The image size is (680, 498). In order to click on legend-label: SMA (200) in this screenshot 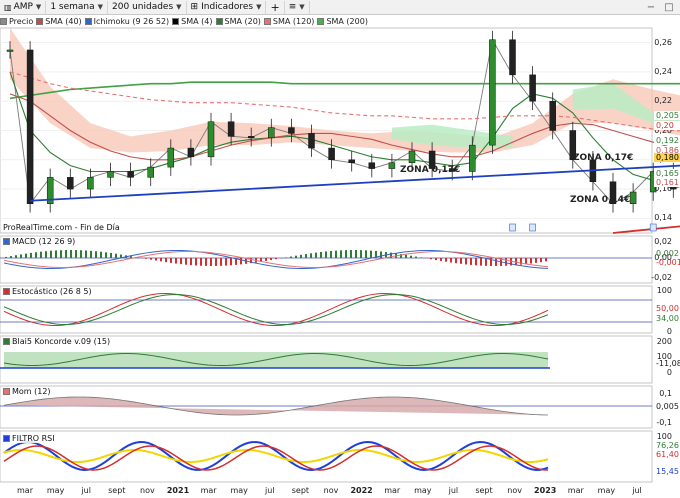, I will do `click(347, 21)`.